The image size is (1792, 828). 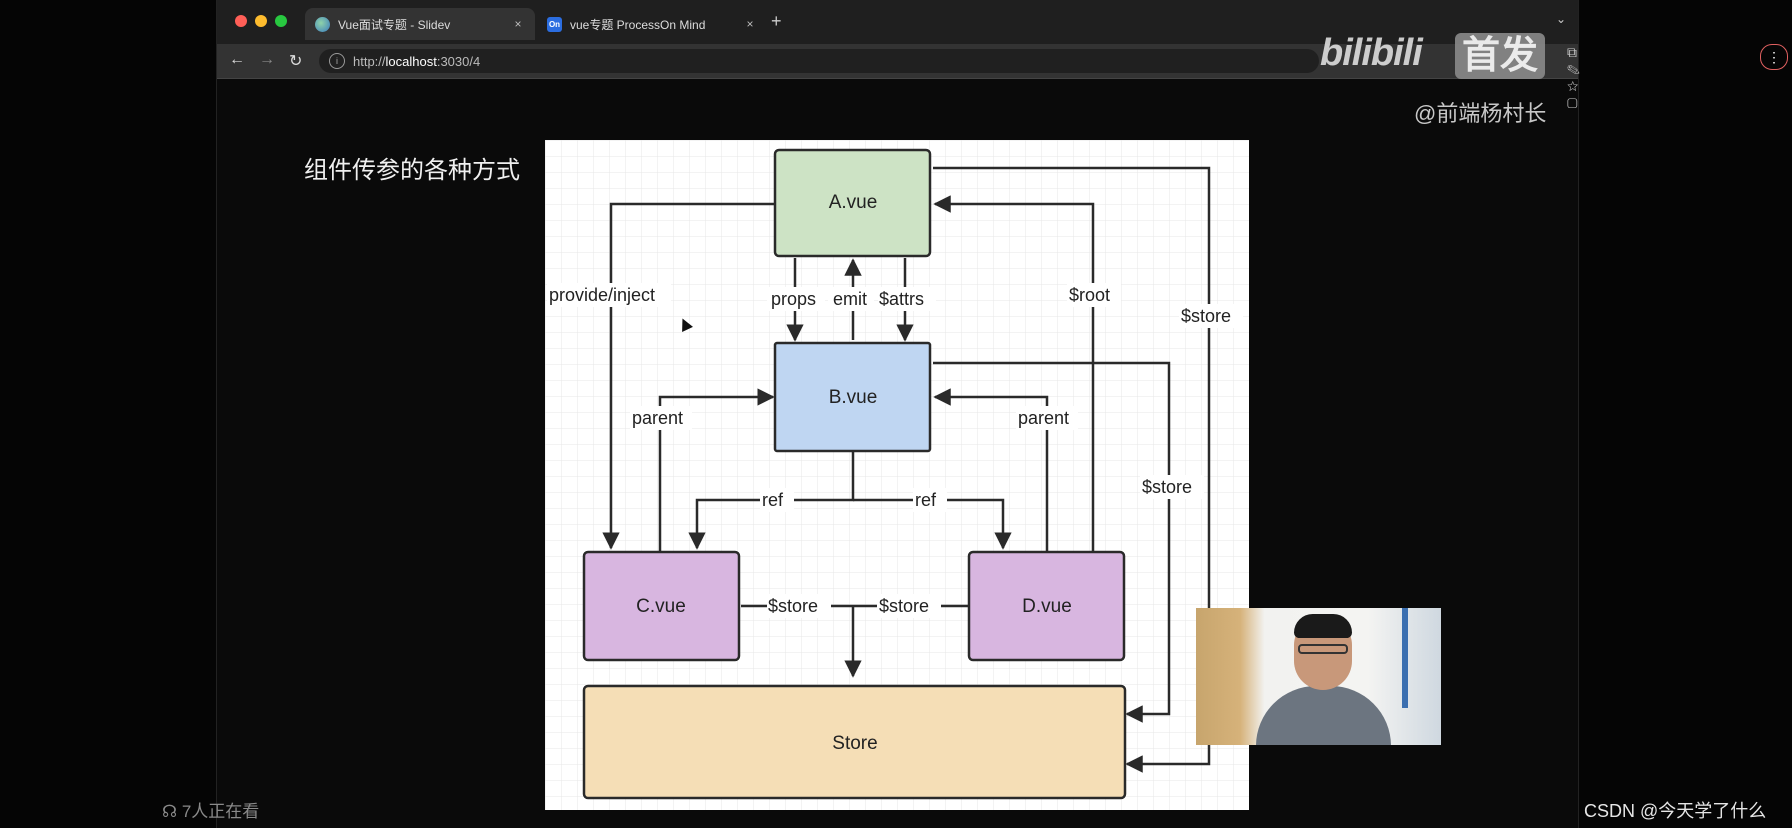 I want to click on extension-icons: ⧉ ✎ ☆ ▢, so click(x=1573, y=78).